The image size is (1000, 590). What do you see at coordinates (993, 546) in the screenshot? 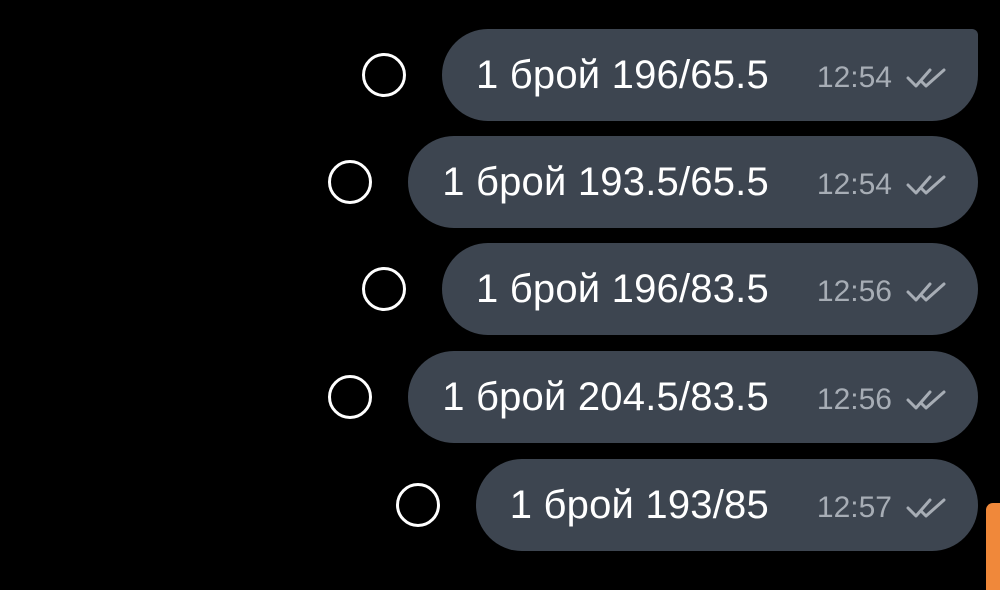
I see `scrollbar-thumb` at bounding box center [993, 546].